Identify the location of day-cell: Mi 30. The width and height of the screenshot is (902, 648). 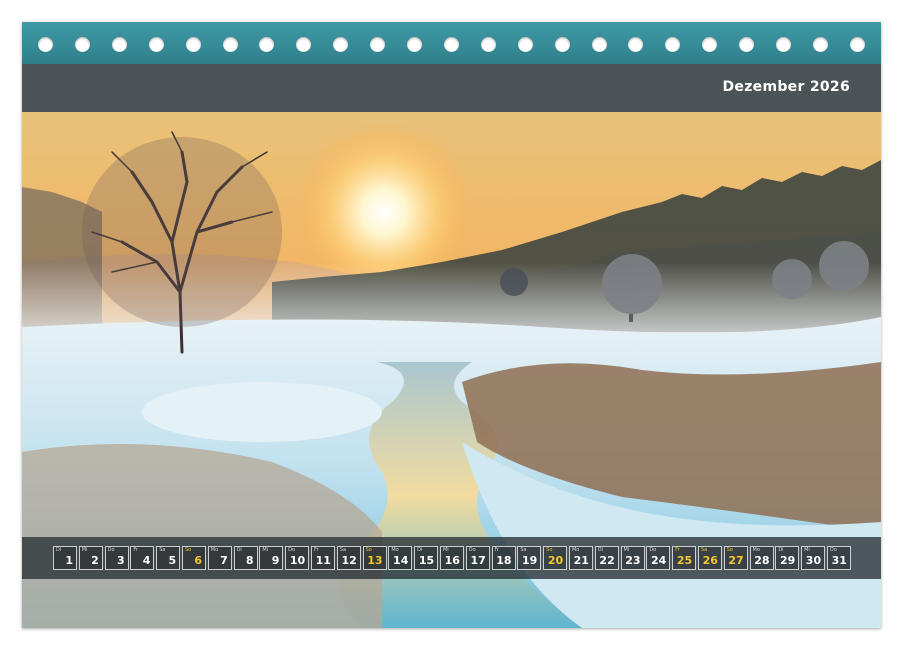
(813, 558).